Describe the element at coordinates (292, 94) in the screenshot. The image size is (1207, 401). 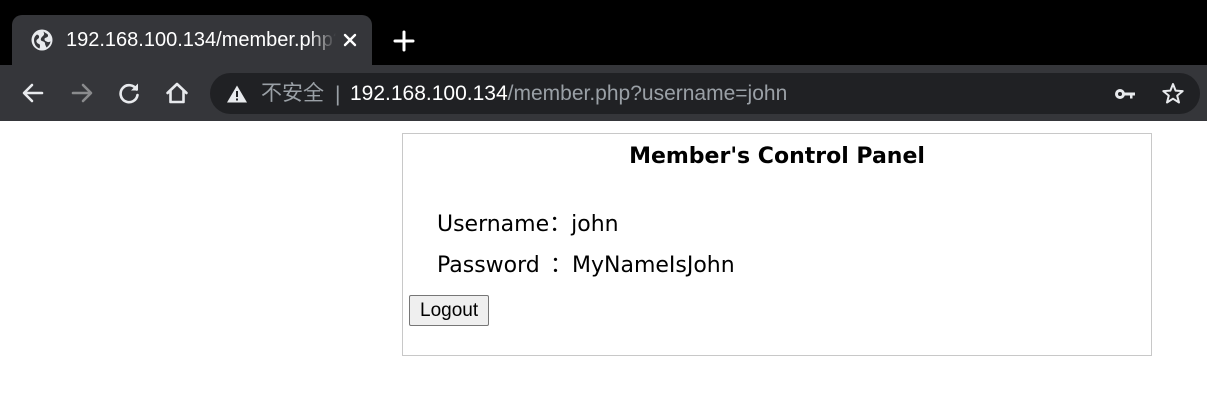
I see `security-label: 不安全` at that location.